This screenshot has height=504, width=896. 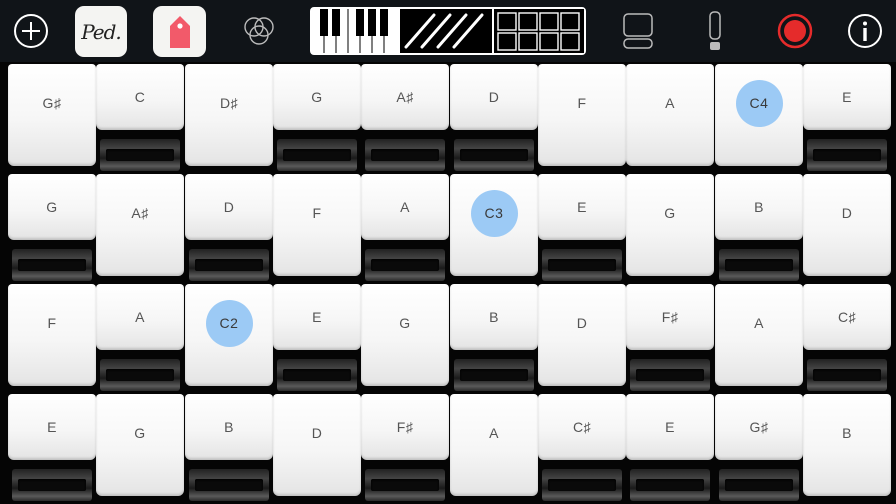 What do you see at coordinates (229, 335) in the screenshot?
I see `note-key: C2` at bounding box center [229, 335].